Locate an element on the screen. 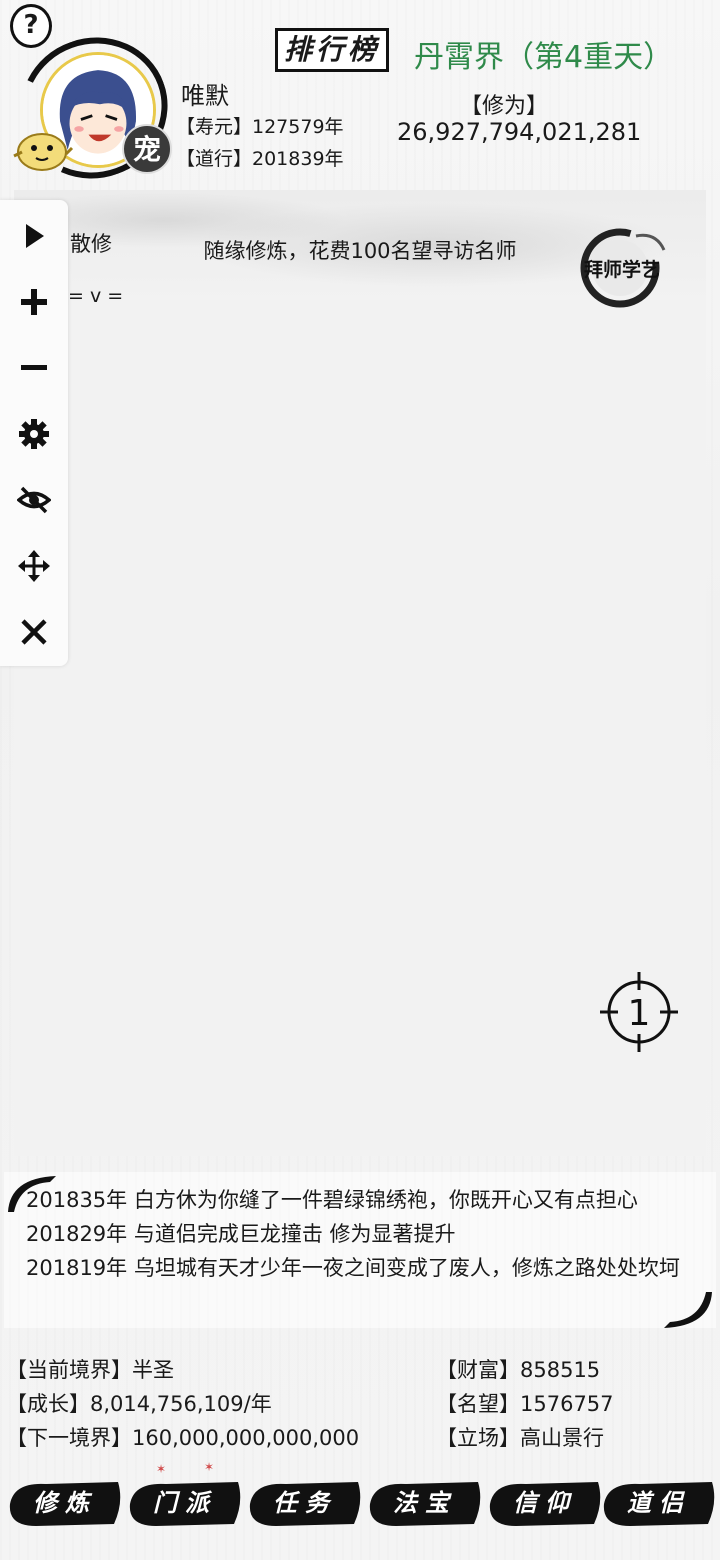  seek-master-hint: 随缘修炼，花费100名望寻访名师 is located at coordinates (360, 251).